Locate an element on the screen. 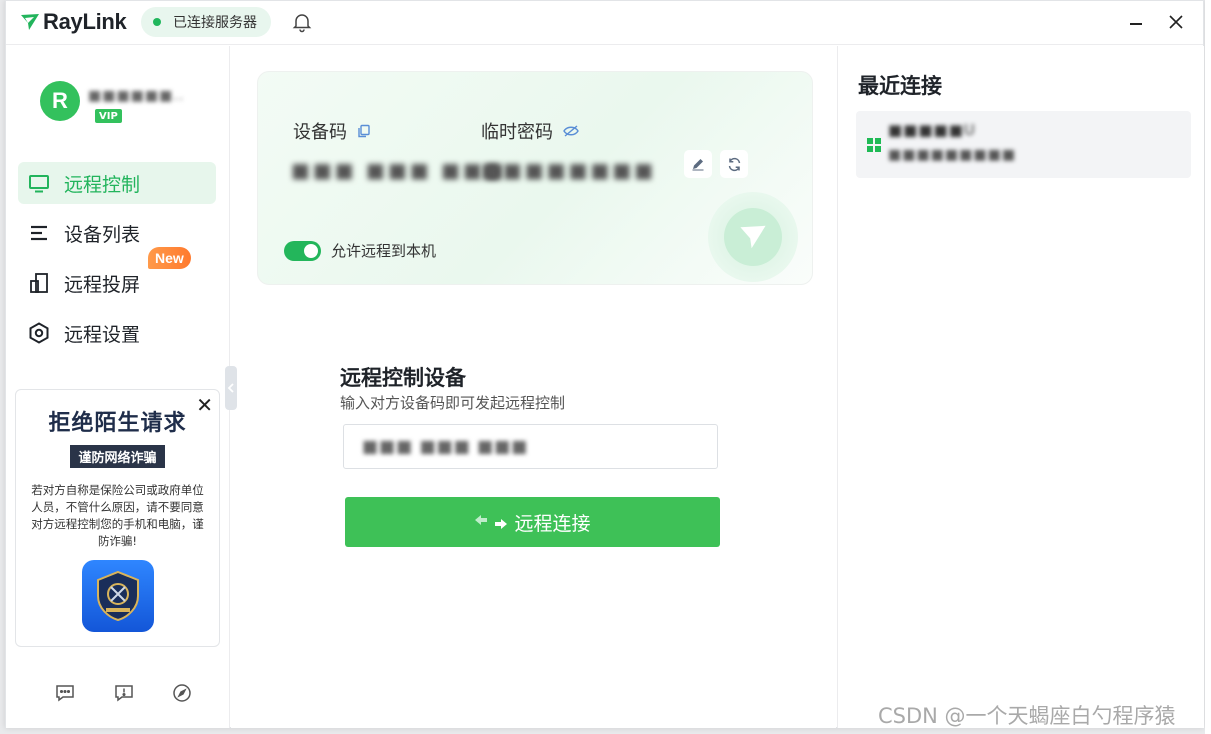  close-icon is located at coordinates (1176, 22).